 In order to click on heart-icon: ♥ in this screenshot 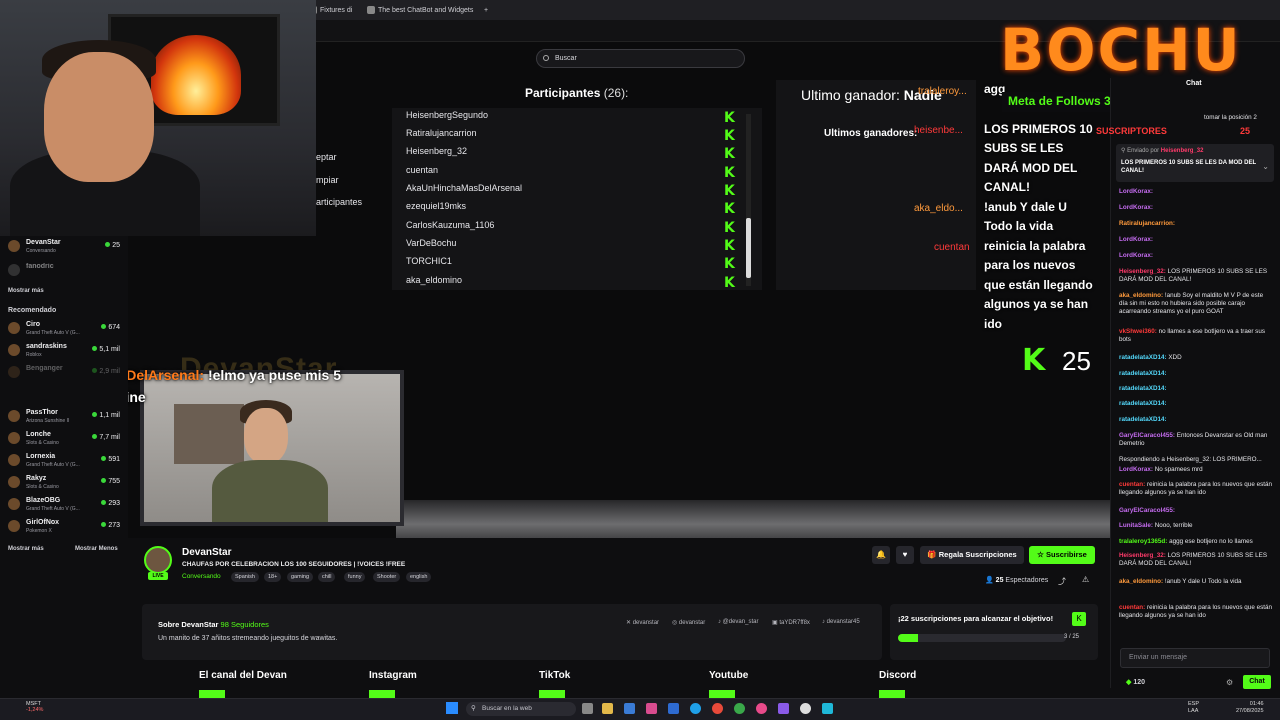, I will do `click(905, 555)`.